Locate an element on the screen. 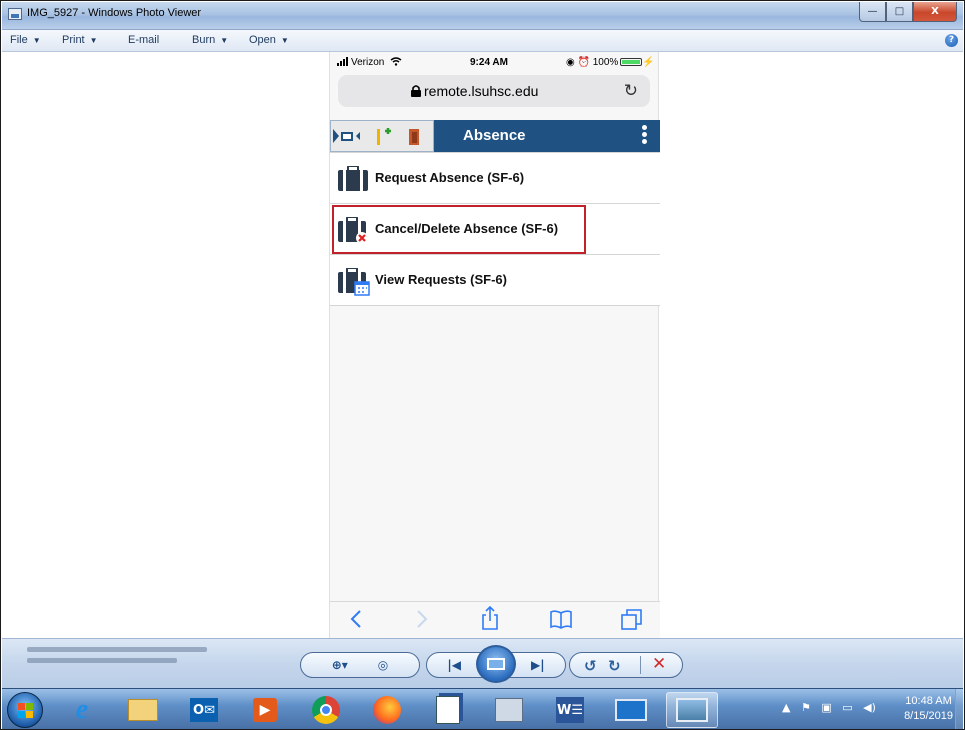 This screenshot has width=965, height=730. minimize-button: — is located at coordinates (872, 12).